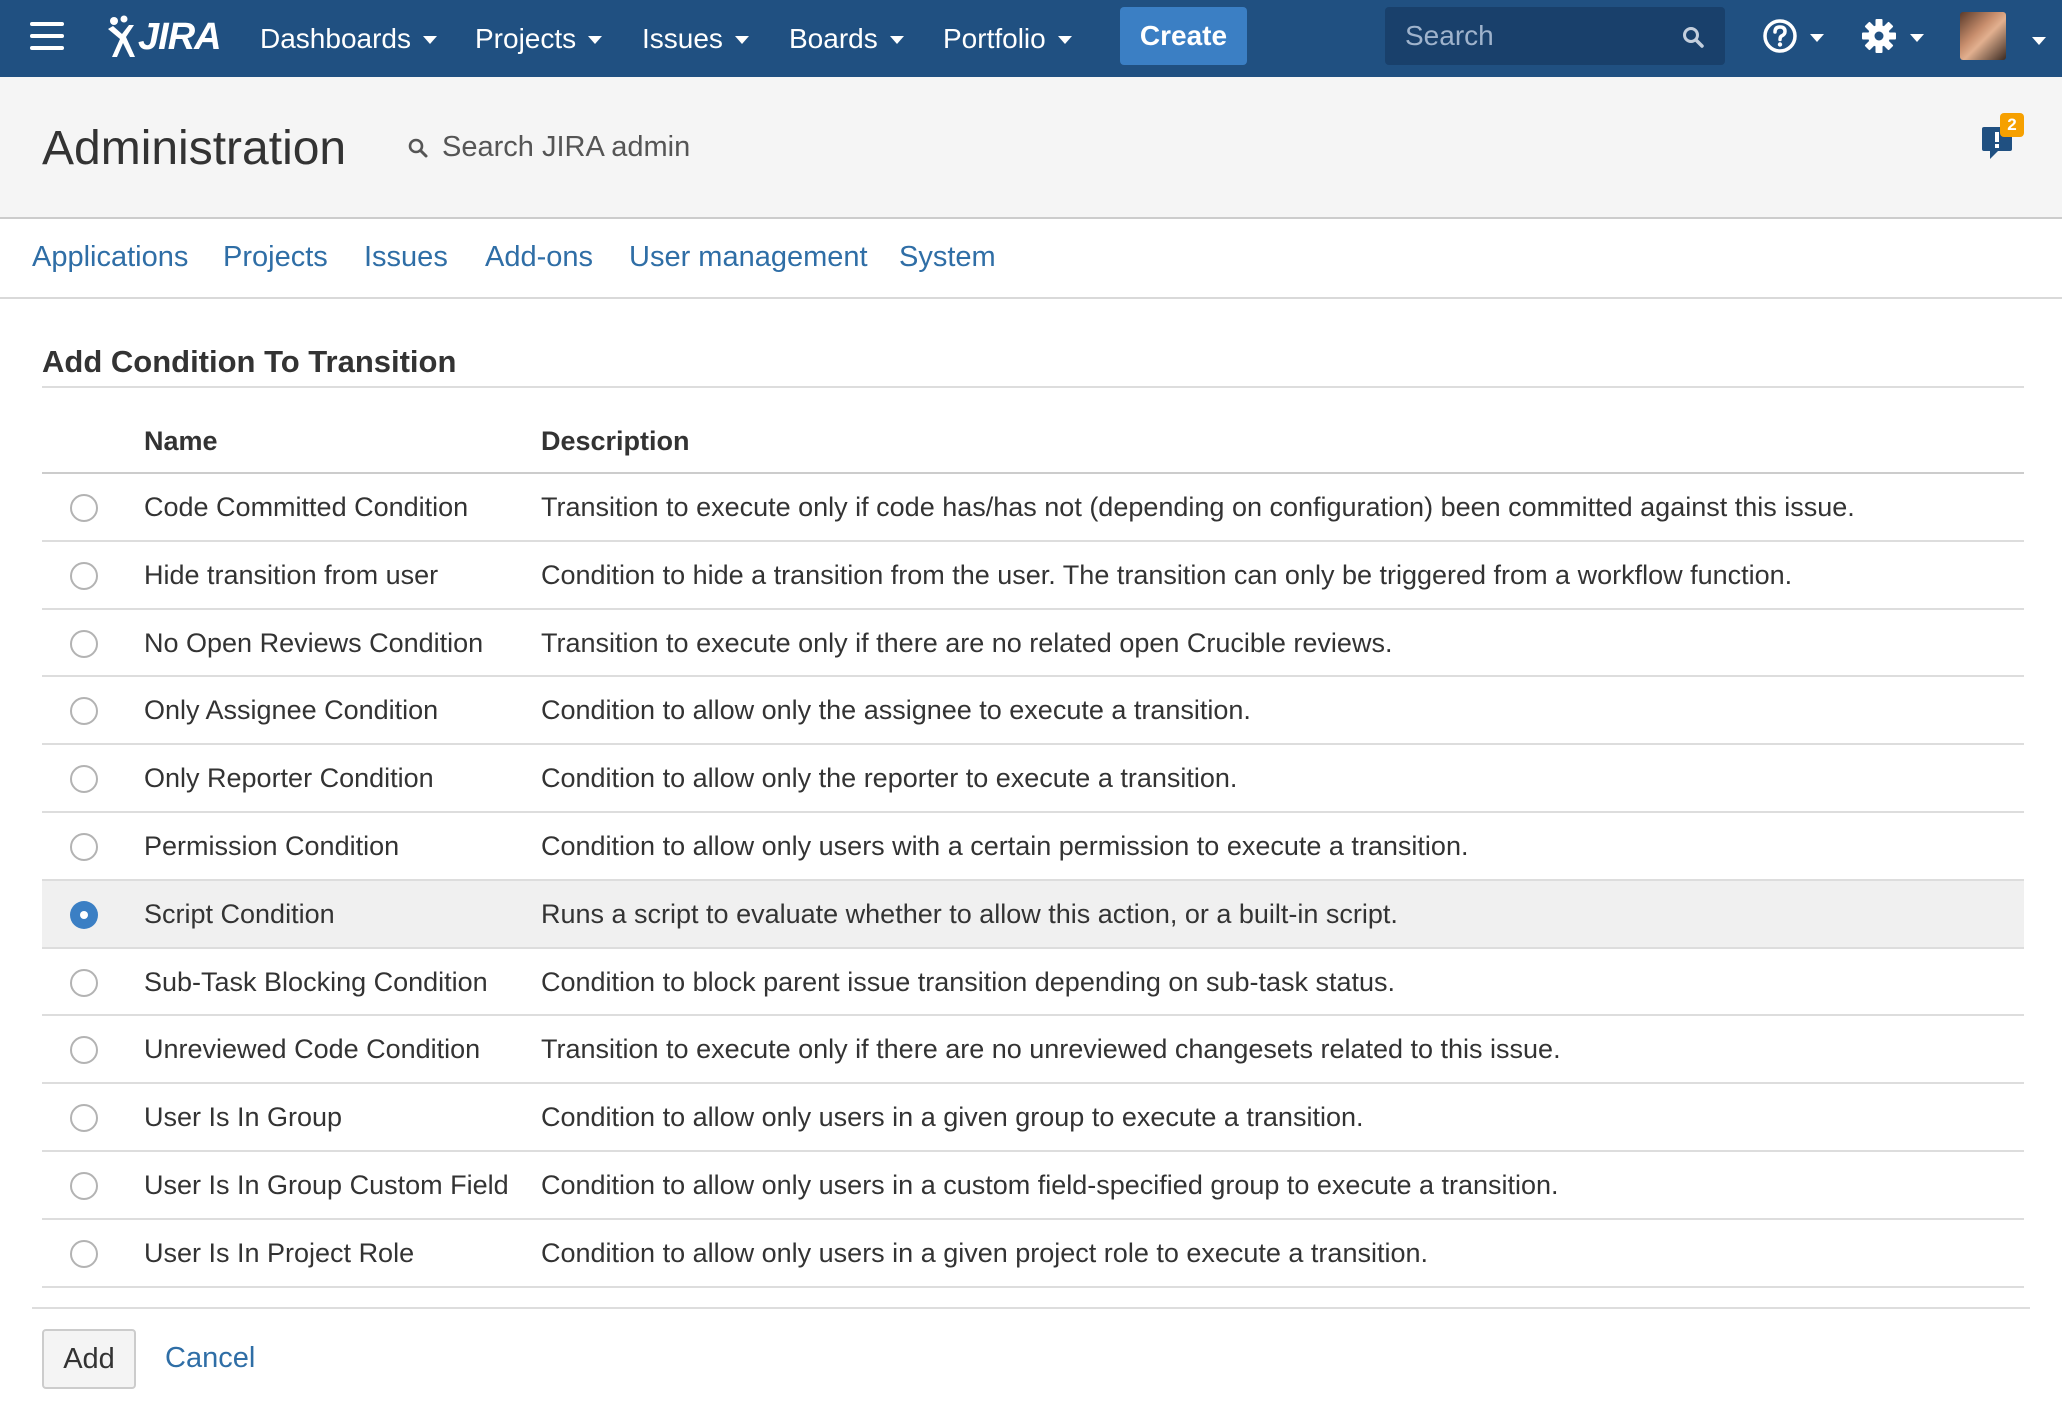  Describe the element at coordinates (1033, 441) in the screenshot. I see `table-header: Name Description` at that location.